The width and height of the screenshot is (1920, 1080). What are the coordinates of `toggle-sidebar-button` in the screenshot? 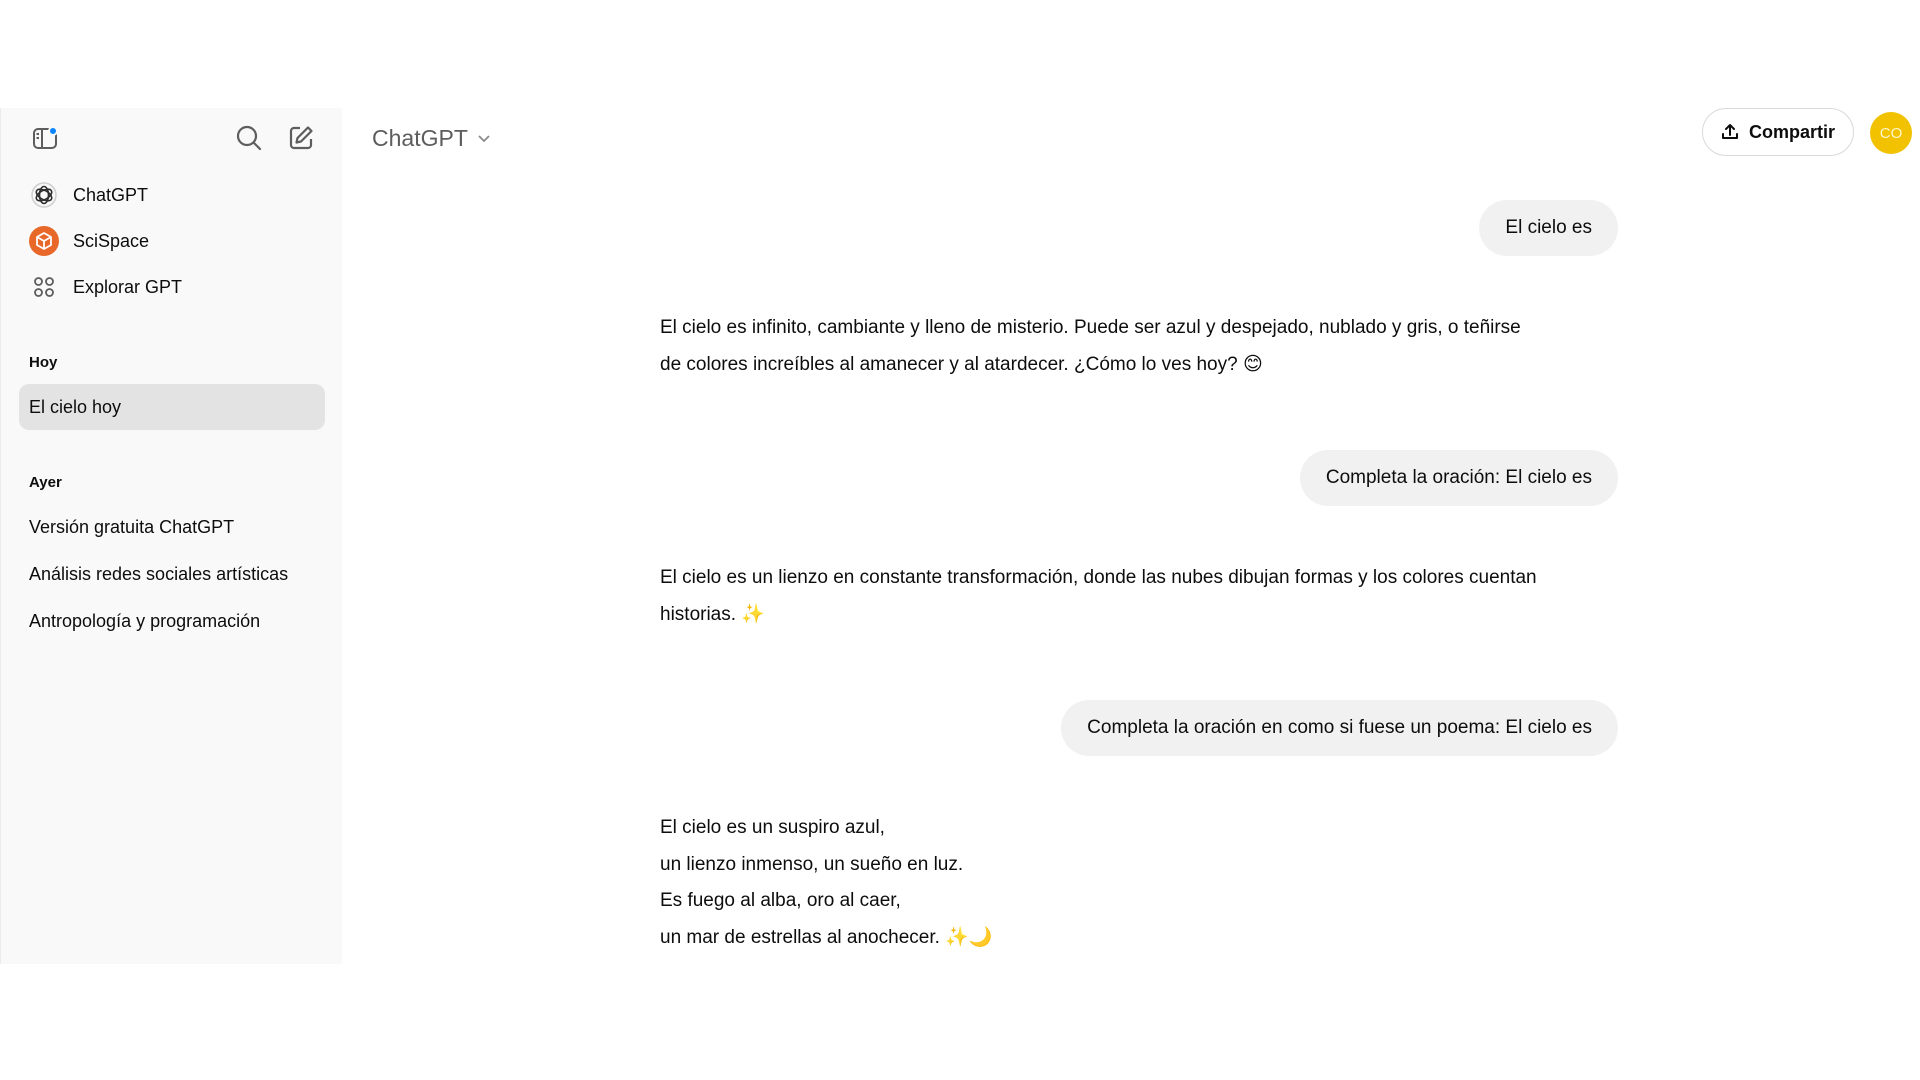 It's located at (45, 138).